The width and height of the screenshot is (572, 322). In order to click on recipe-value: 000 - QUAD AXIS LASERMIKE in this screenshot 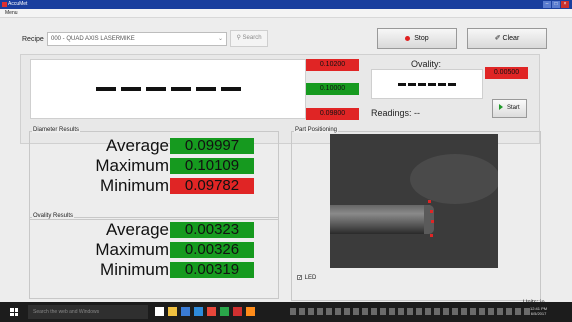, I will do `click(93, 39)`.